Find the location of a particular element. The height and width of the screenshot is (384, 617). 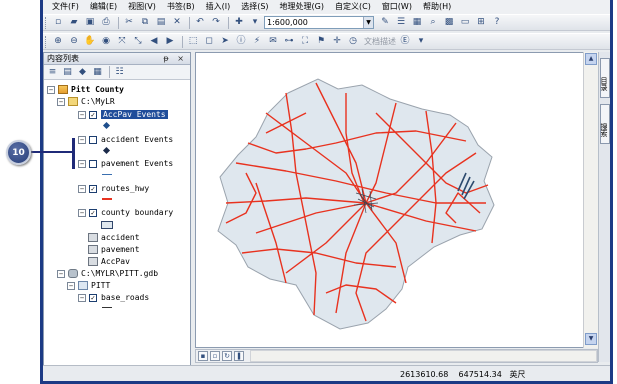

identify-icon: ⓘ is located at coordinates (241, 41).